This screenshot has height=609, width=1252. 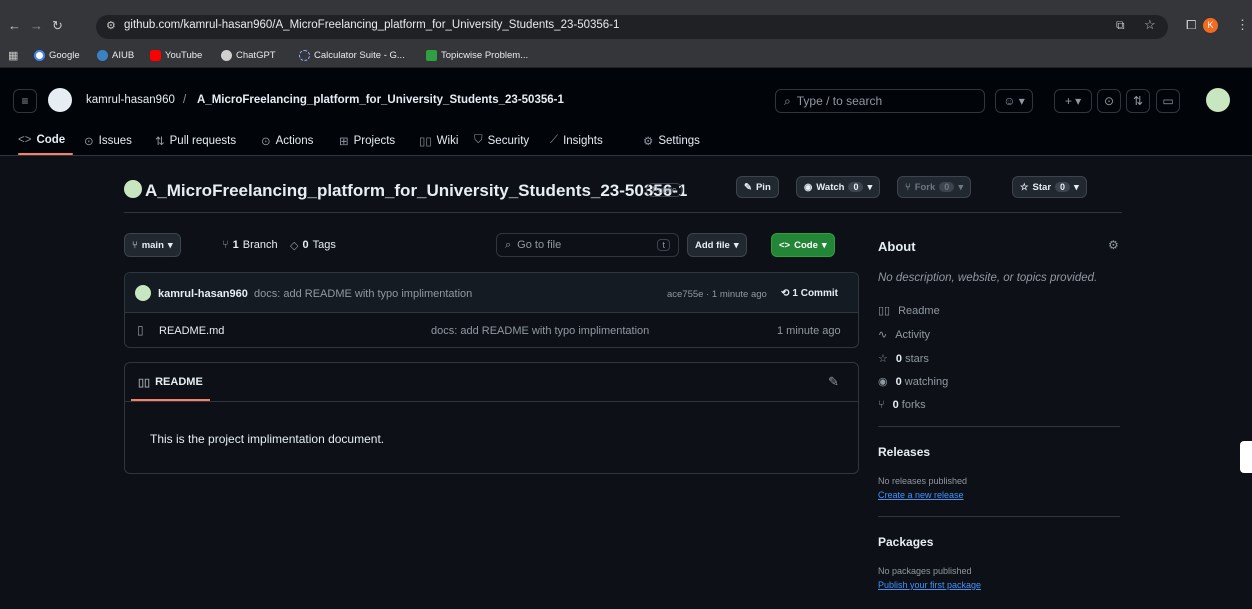 What do you see at coordinates (115, 55) in the screenshot?
I see `bookmark-aiub: AIUB` at bounding box center [115, 55].